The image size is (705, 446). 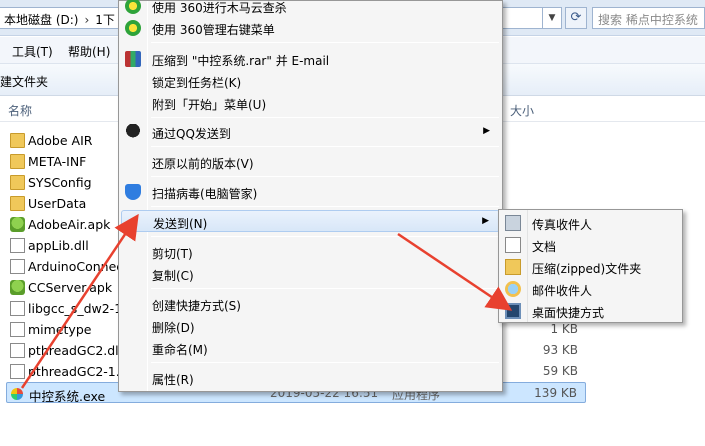 What do you see at coordinates (513, 267) in the screenshot?
I see `zip-folder-icon` at bounding box center [513, 267].